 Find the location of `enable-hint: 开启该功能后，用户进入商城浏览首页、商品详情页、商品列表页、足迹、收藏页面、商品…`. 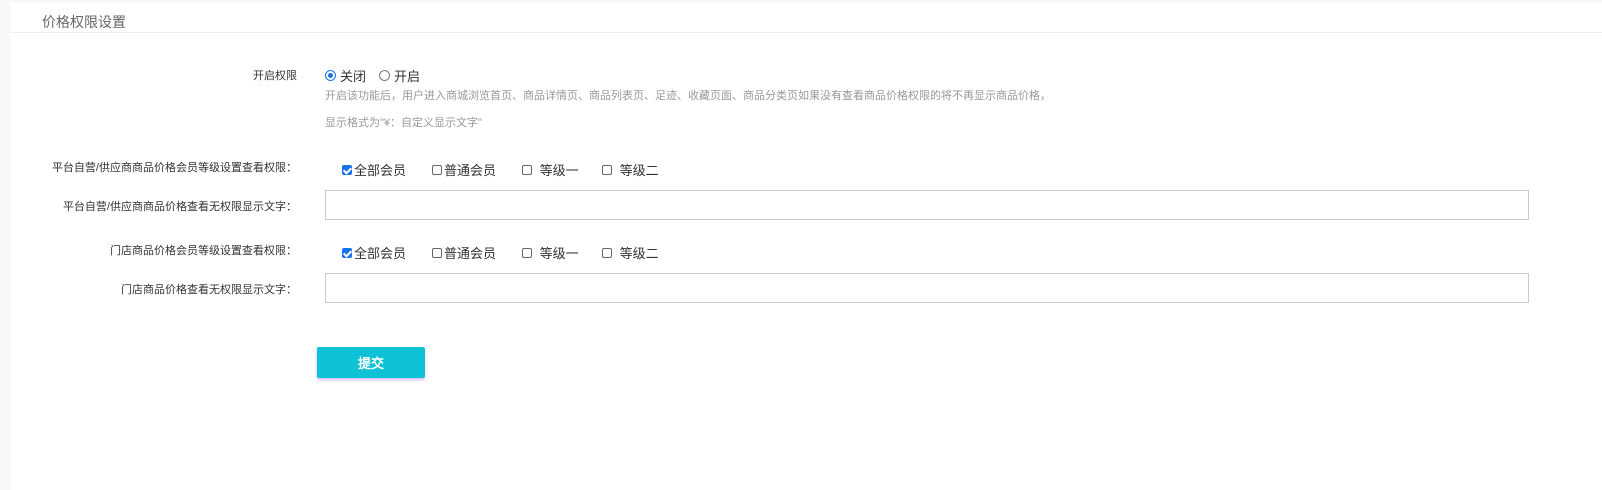

enable-hint: 开启该功能后，用户进入商城浏览首页、商品详情页、商品列表页、足迹、收藏页面、商品… is located at coordinates (688, 96).